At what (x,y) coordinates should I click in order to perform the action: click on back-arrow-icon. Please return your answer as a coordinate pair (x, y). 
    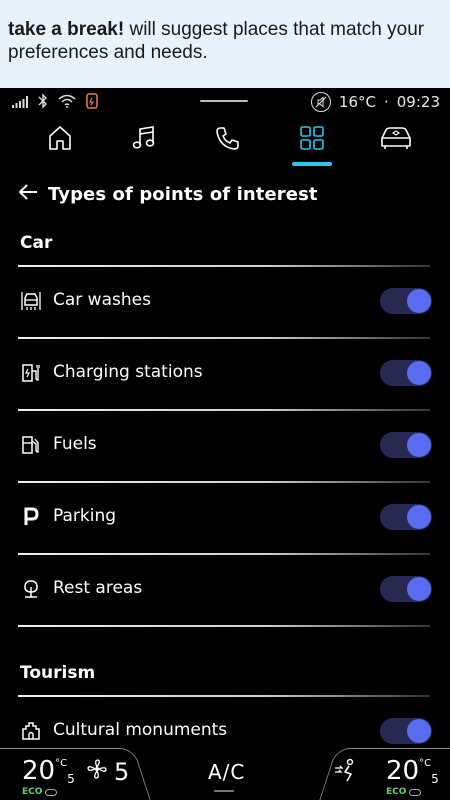
    Looking at the image, I should click on (28, 194).